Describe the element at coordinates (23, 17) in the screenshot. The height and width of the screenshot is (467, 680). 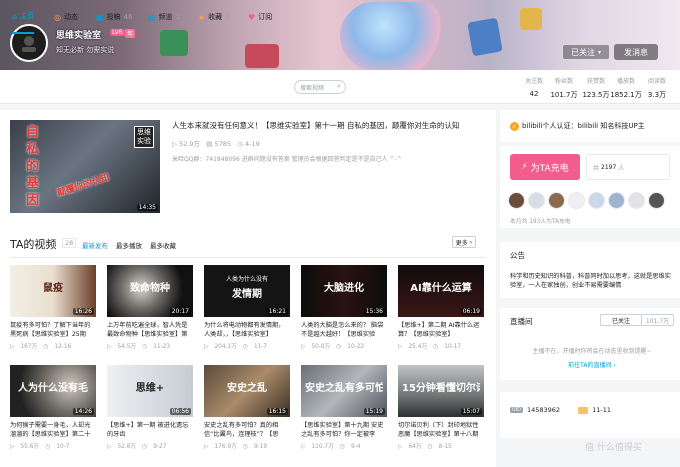
I see `tab-home: ⌂ 主页` at that location.